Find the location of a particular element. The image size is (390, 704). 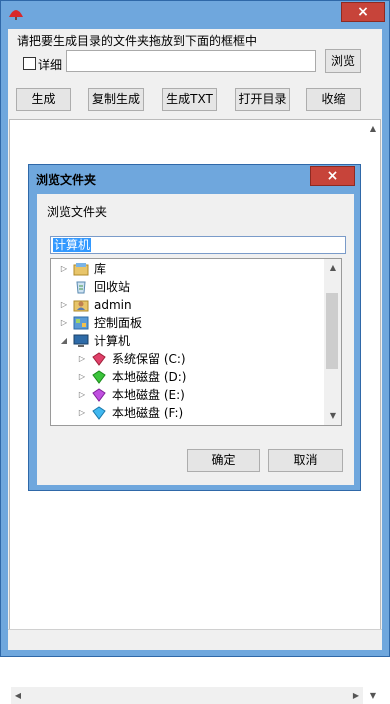

generate-txt-button: 生成TXT is located at coordinates (189, 99).